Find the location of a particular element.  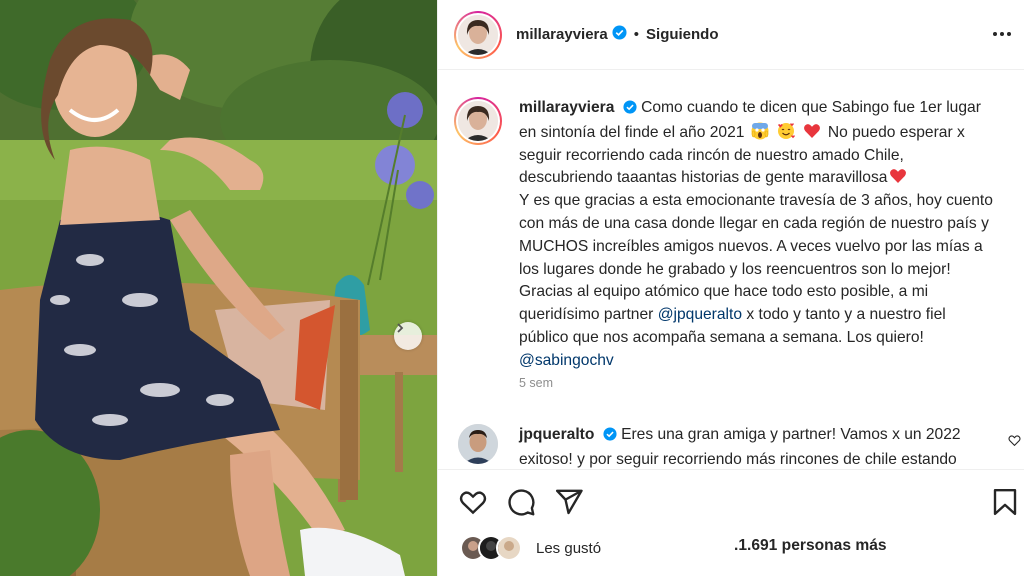

post-age: 5 sem is located at coordinates (536, 383).